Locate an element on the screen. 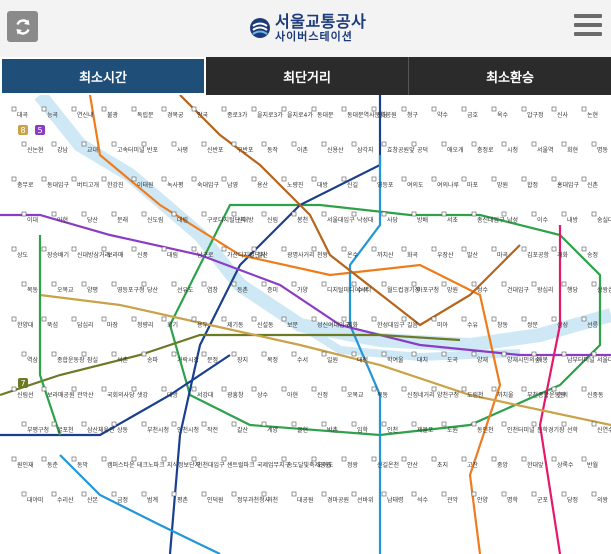  station-label: 문학경기장 is located at coordinates (551, 430).